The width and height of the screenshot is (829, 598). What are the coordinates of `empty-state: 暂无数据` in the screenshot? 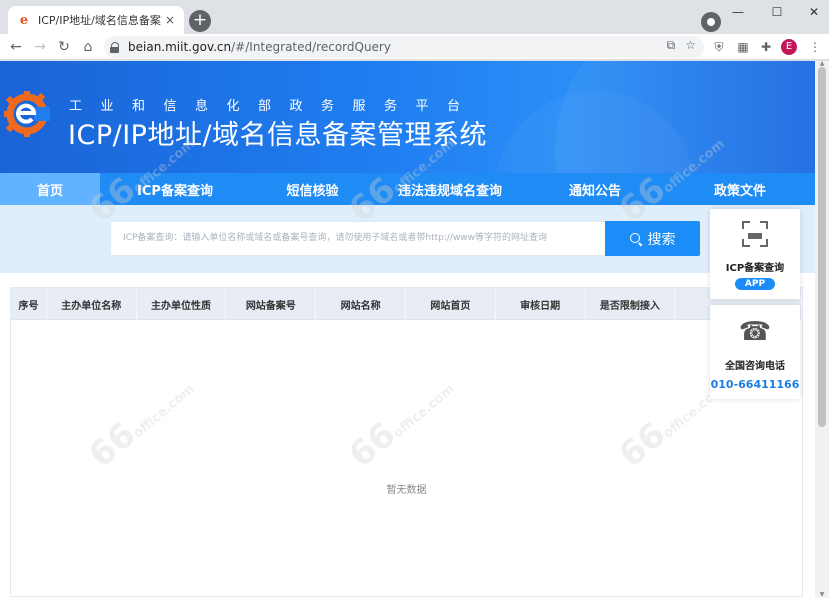 It's located at (406, 490).